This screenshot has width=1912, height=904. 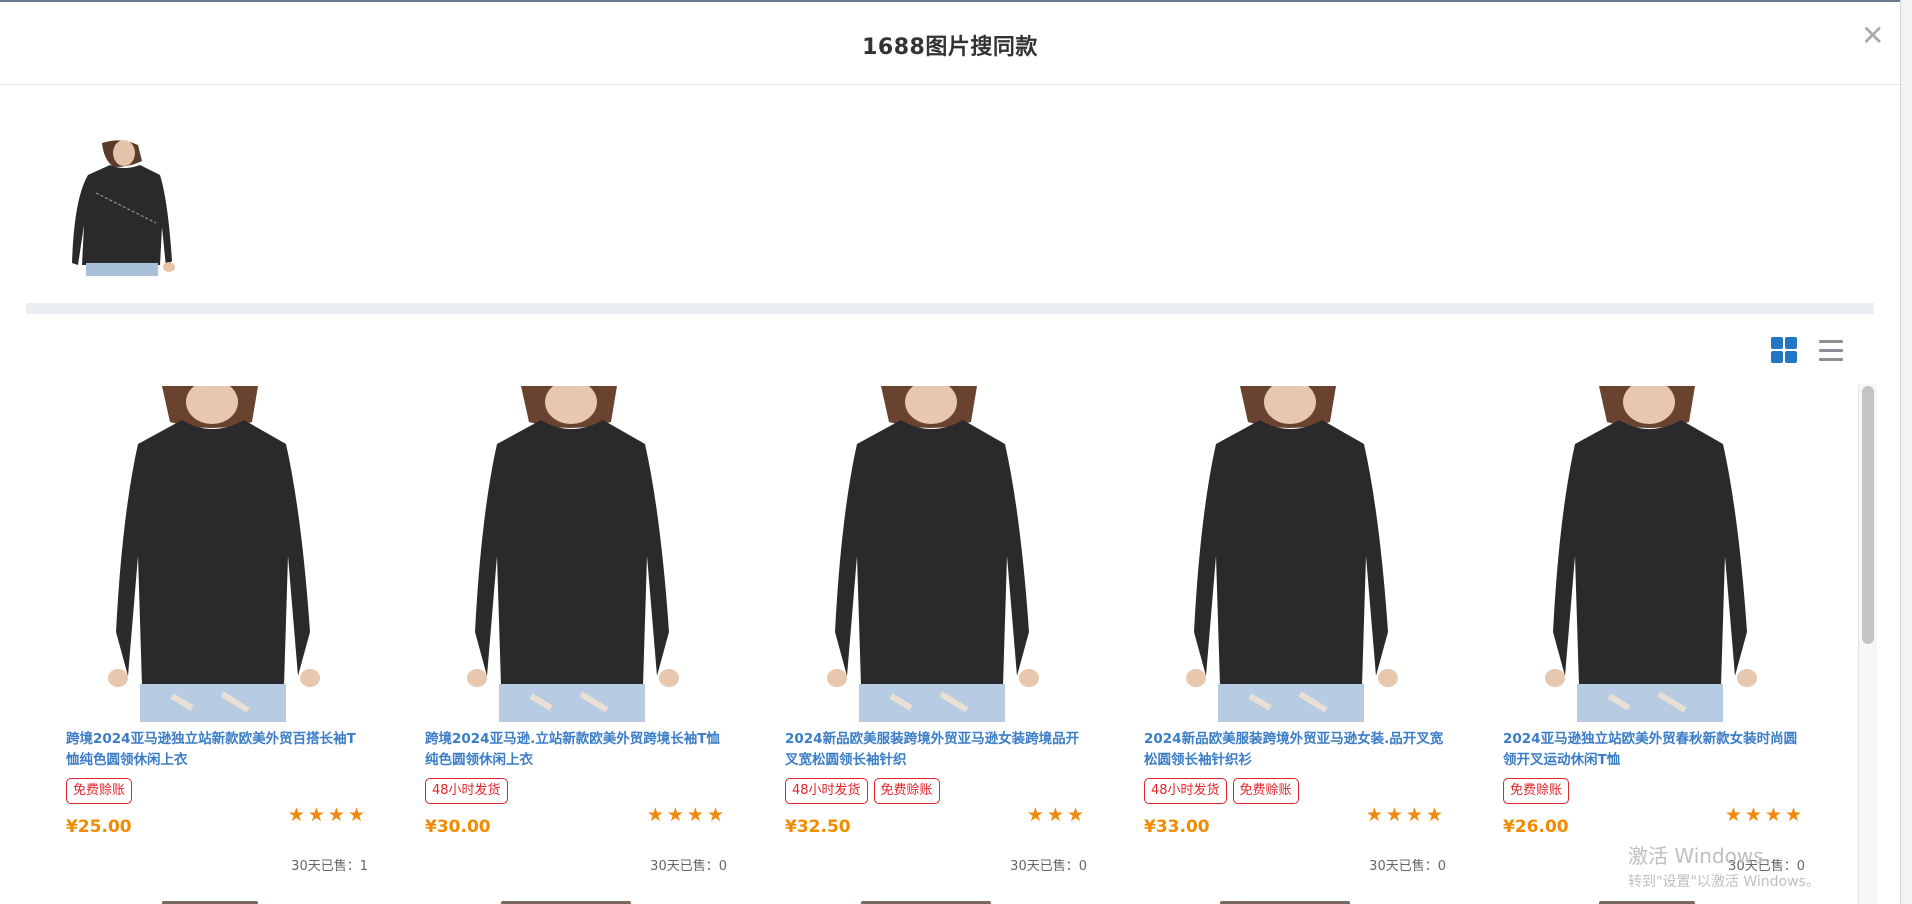 I want to click on product-title: 跨境2024亚马逊独立站新款欧美外贸百搭长袖T恤纯色圆领休闲上衣, so click(x=216, y=750).